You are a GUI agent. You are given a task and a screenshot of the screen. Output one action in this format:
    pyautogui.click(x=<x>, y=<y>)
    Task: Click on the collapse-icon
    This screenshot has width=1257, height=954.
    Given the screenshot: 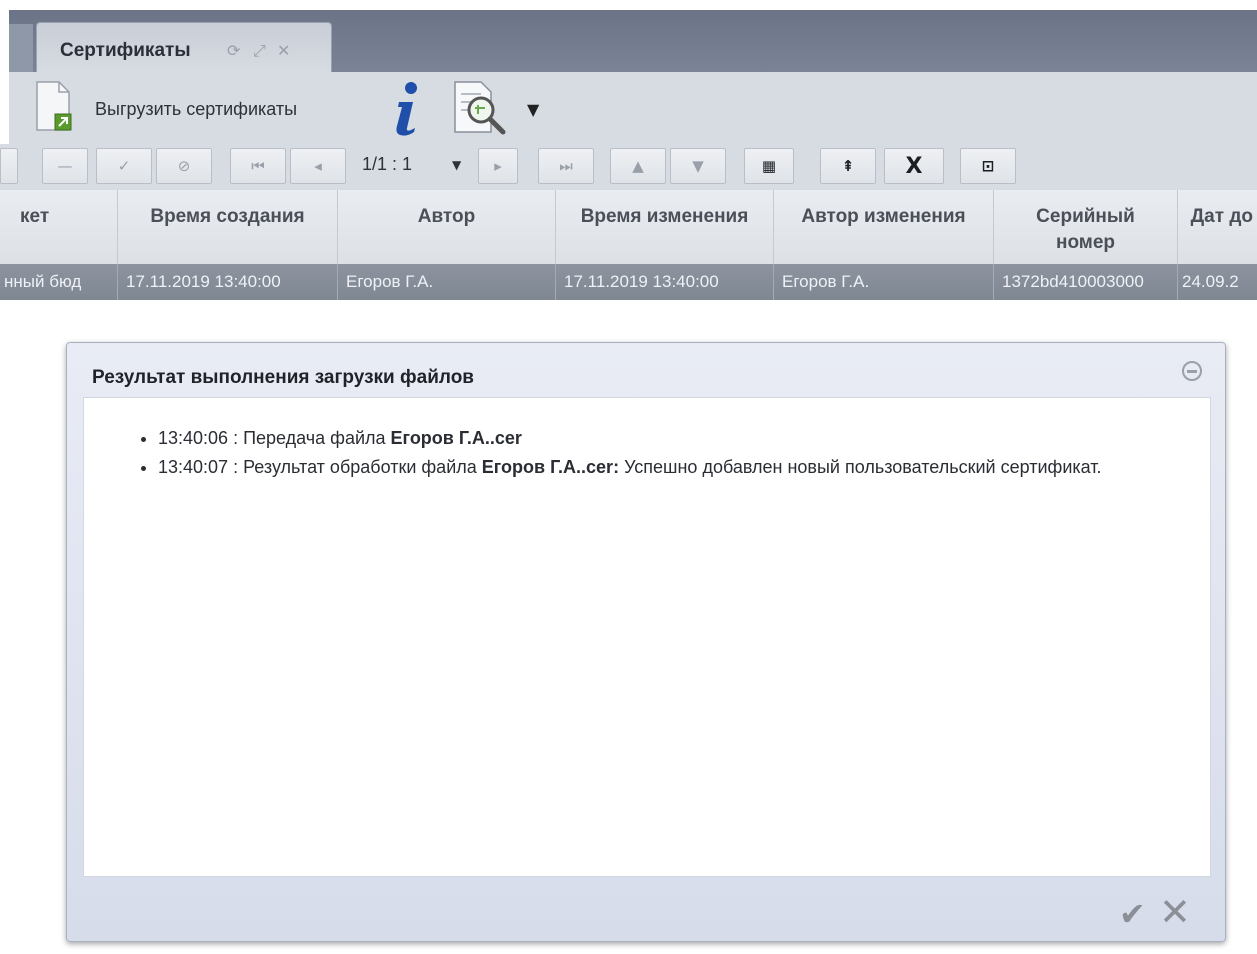 What is the action you would take?
    pyautogui.click(x=1192, y=371)
    